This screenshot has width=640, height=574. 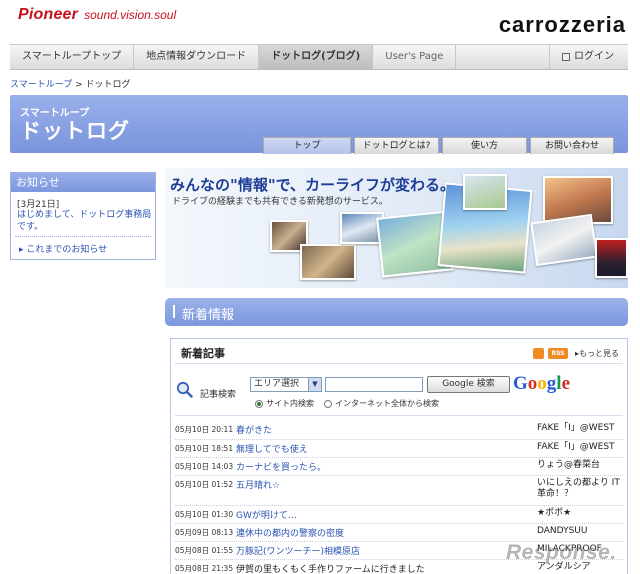 What do you see at coordinates (313, 185) in the screenshot?
I see `hero-headline: みんなの"情報"で、カーライフが変わる。` at bounding box center [313, 185].